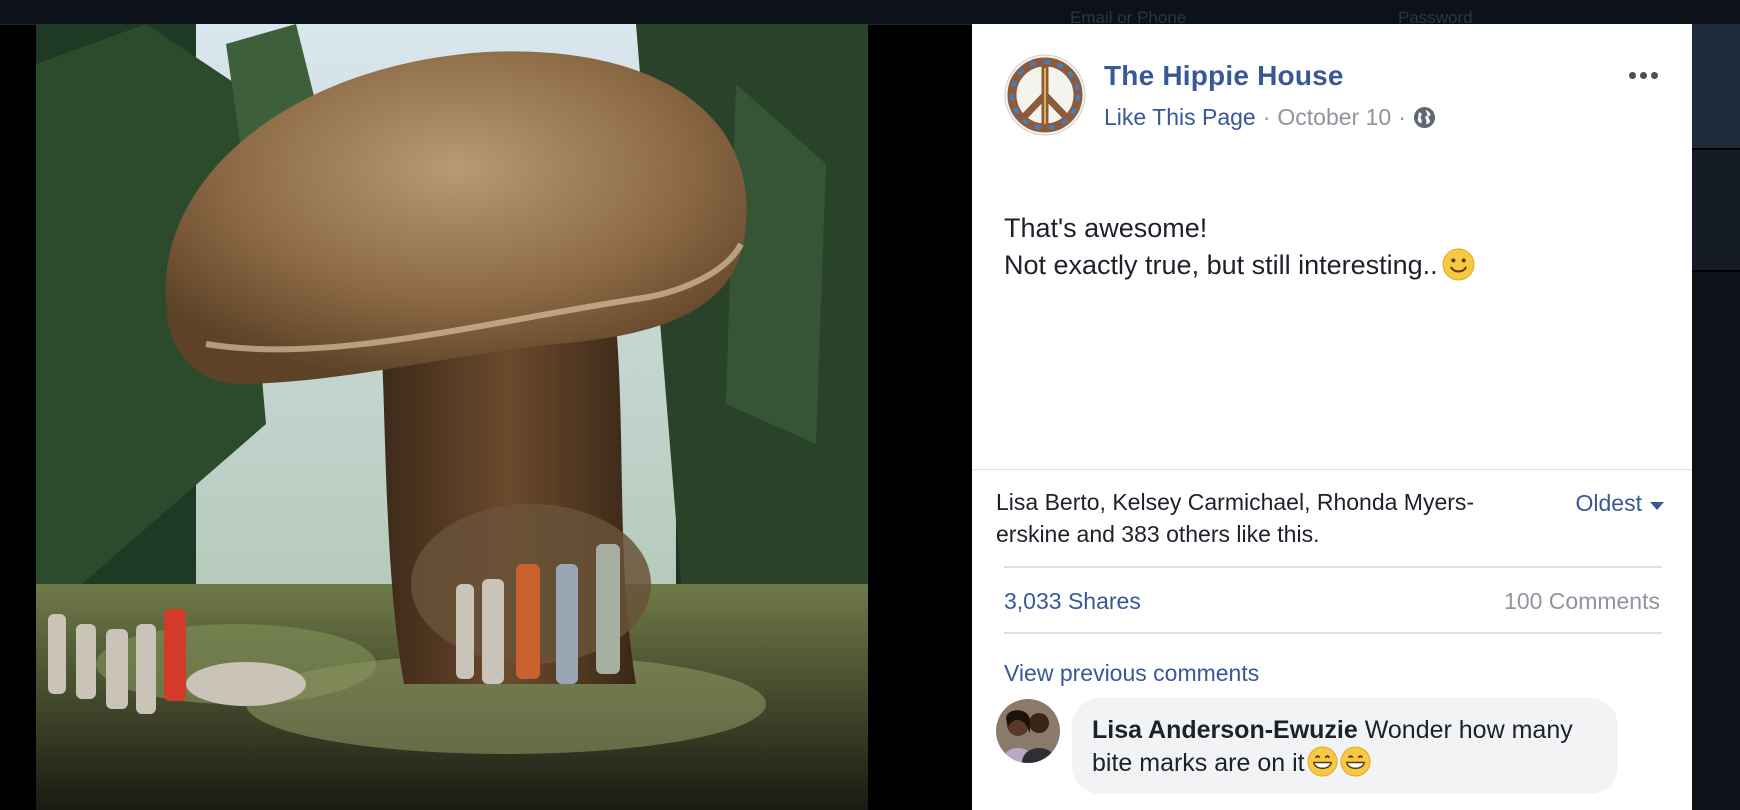 The height and width of the screenshot is (810, 1740). What do you see at coordinates (1072, 601) in the screenshot?
I see `shares-count-link: 3,033 Shares` at bounding box center [1072, 601].